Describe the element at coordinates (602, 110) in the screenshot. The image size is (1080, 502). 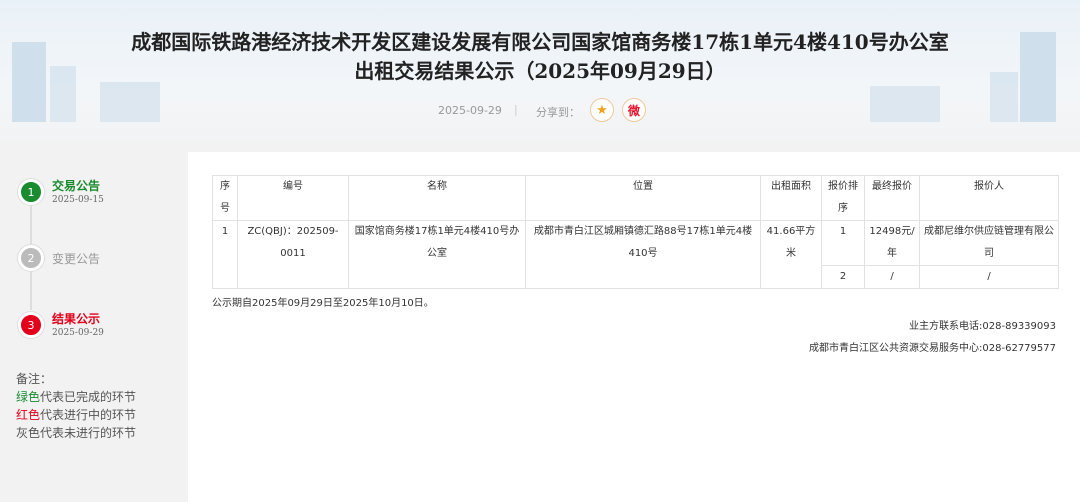
I see `qzone-star-icon: ★` at that location.